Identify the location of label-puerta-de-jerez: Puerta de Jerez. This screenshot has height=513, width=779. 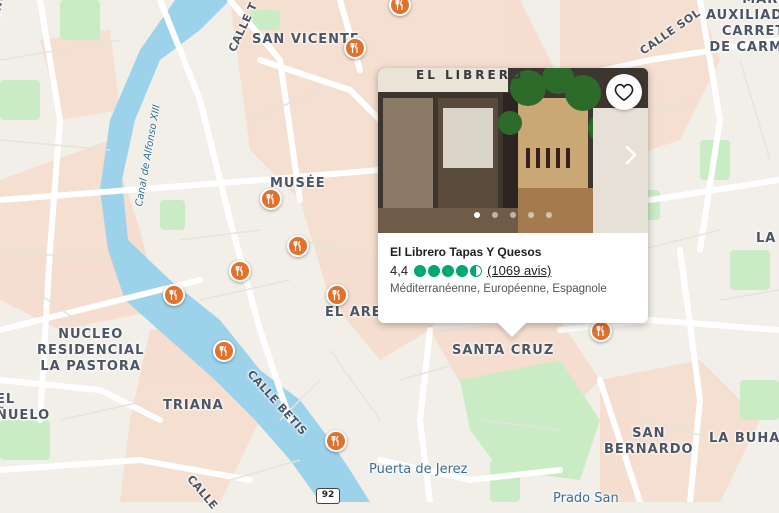
(418, 469).